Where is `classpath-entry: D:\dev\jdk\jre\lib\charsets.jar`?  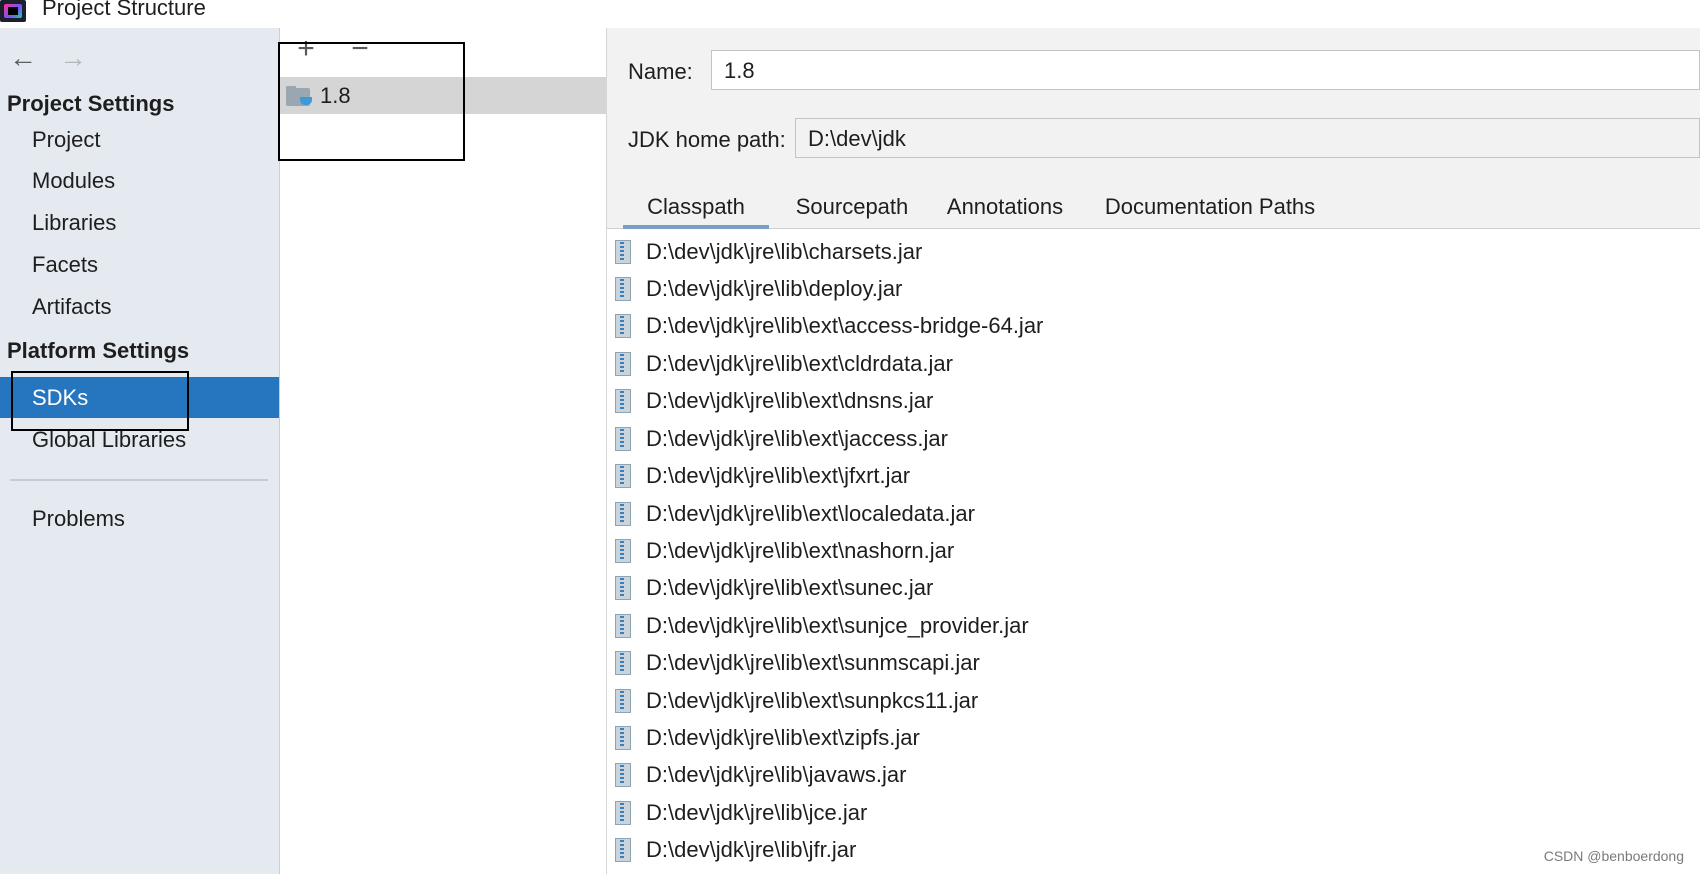 classpath-entry: D:\dev\jdk\jre\lib\charsets.jar is located at coordinates (784, 251).